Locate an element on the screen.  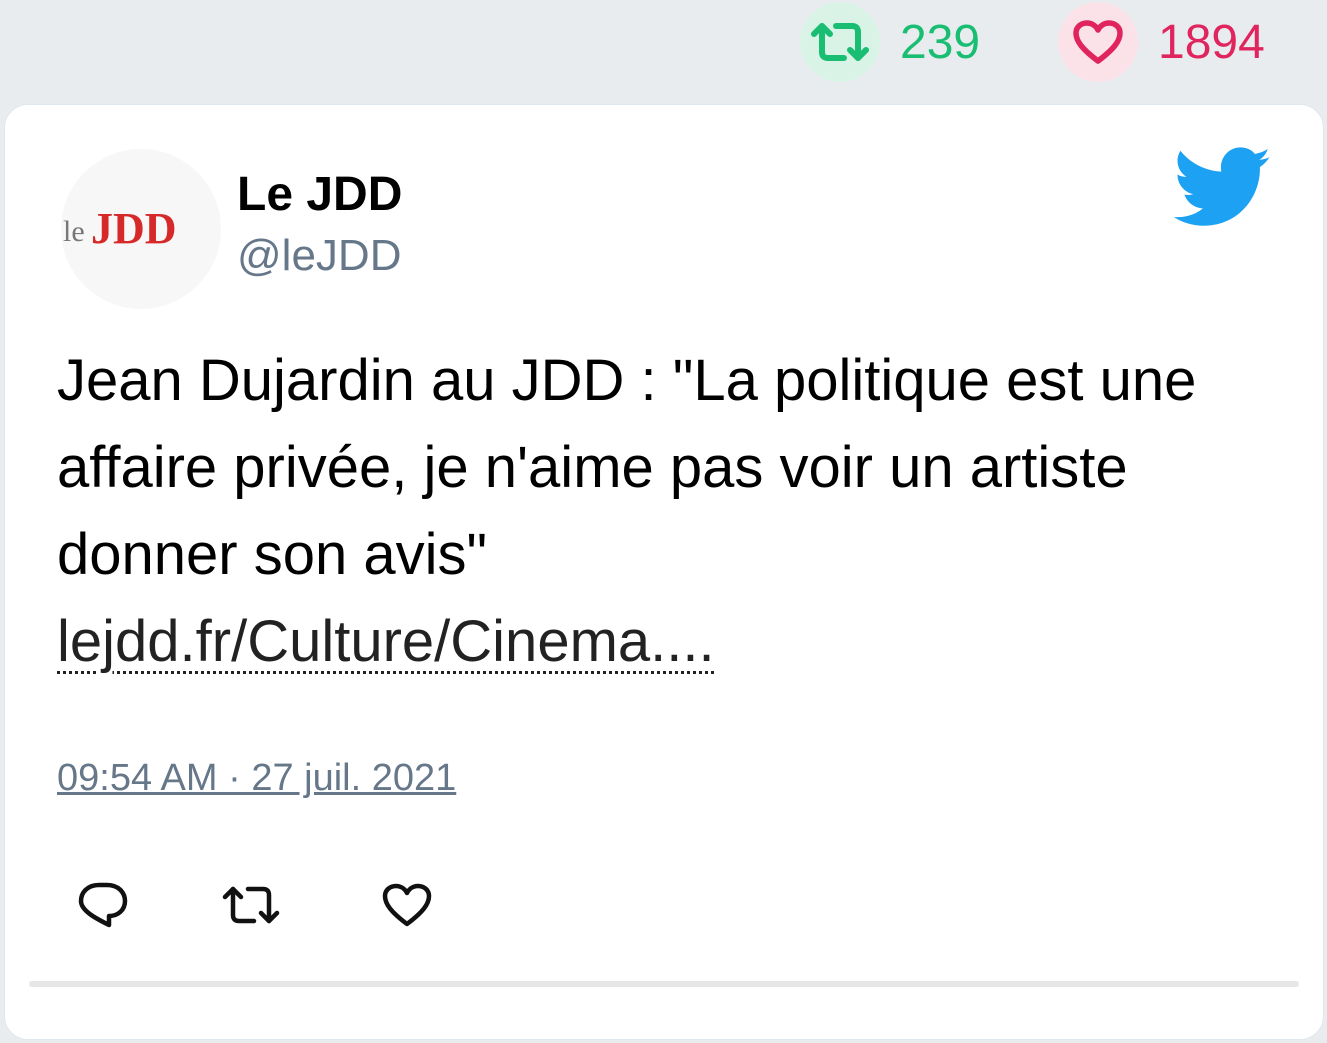
stats-bar: 239 1894 is located at coordinates (663, 50).